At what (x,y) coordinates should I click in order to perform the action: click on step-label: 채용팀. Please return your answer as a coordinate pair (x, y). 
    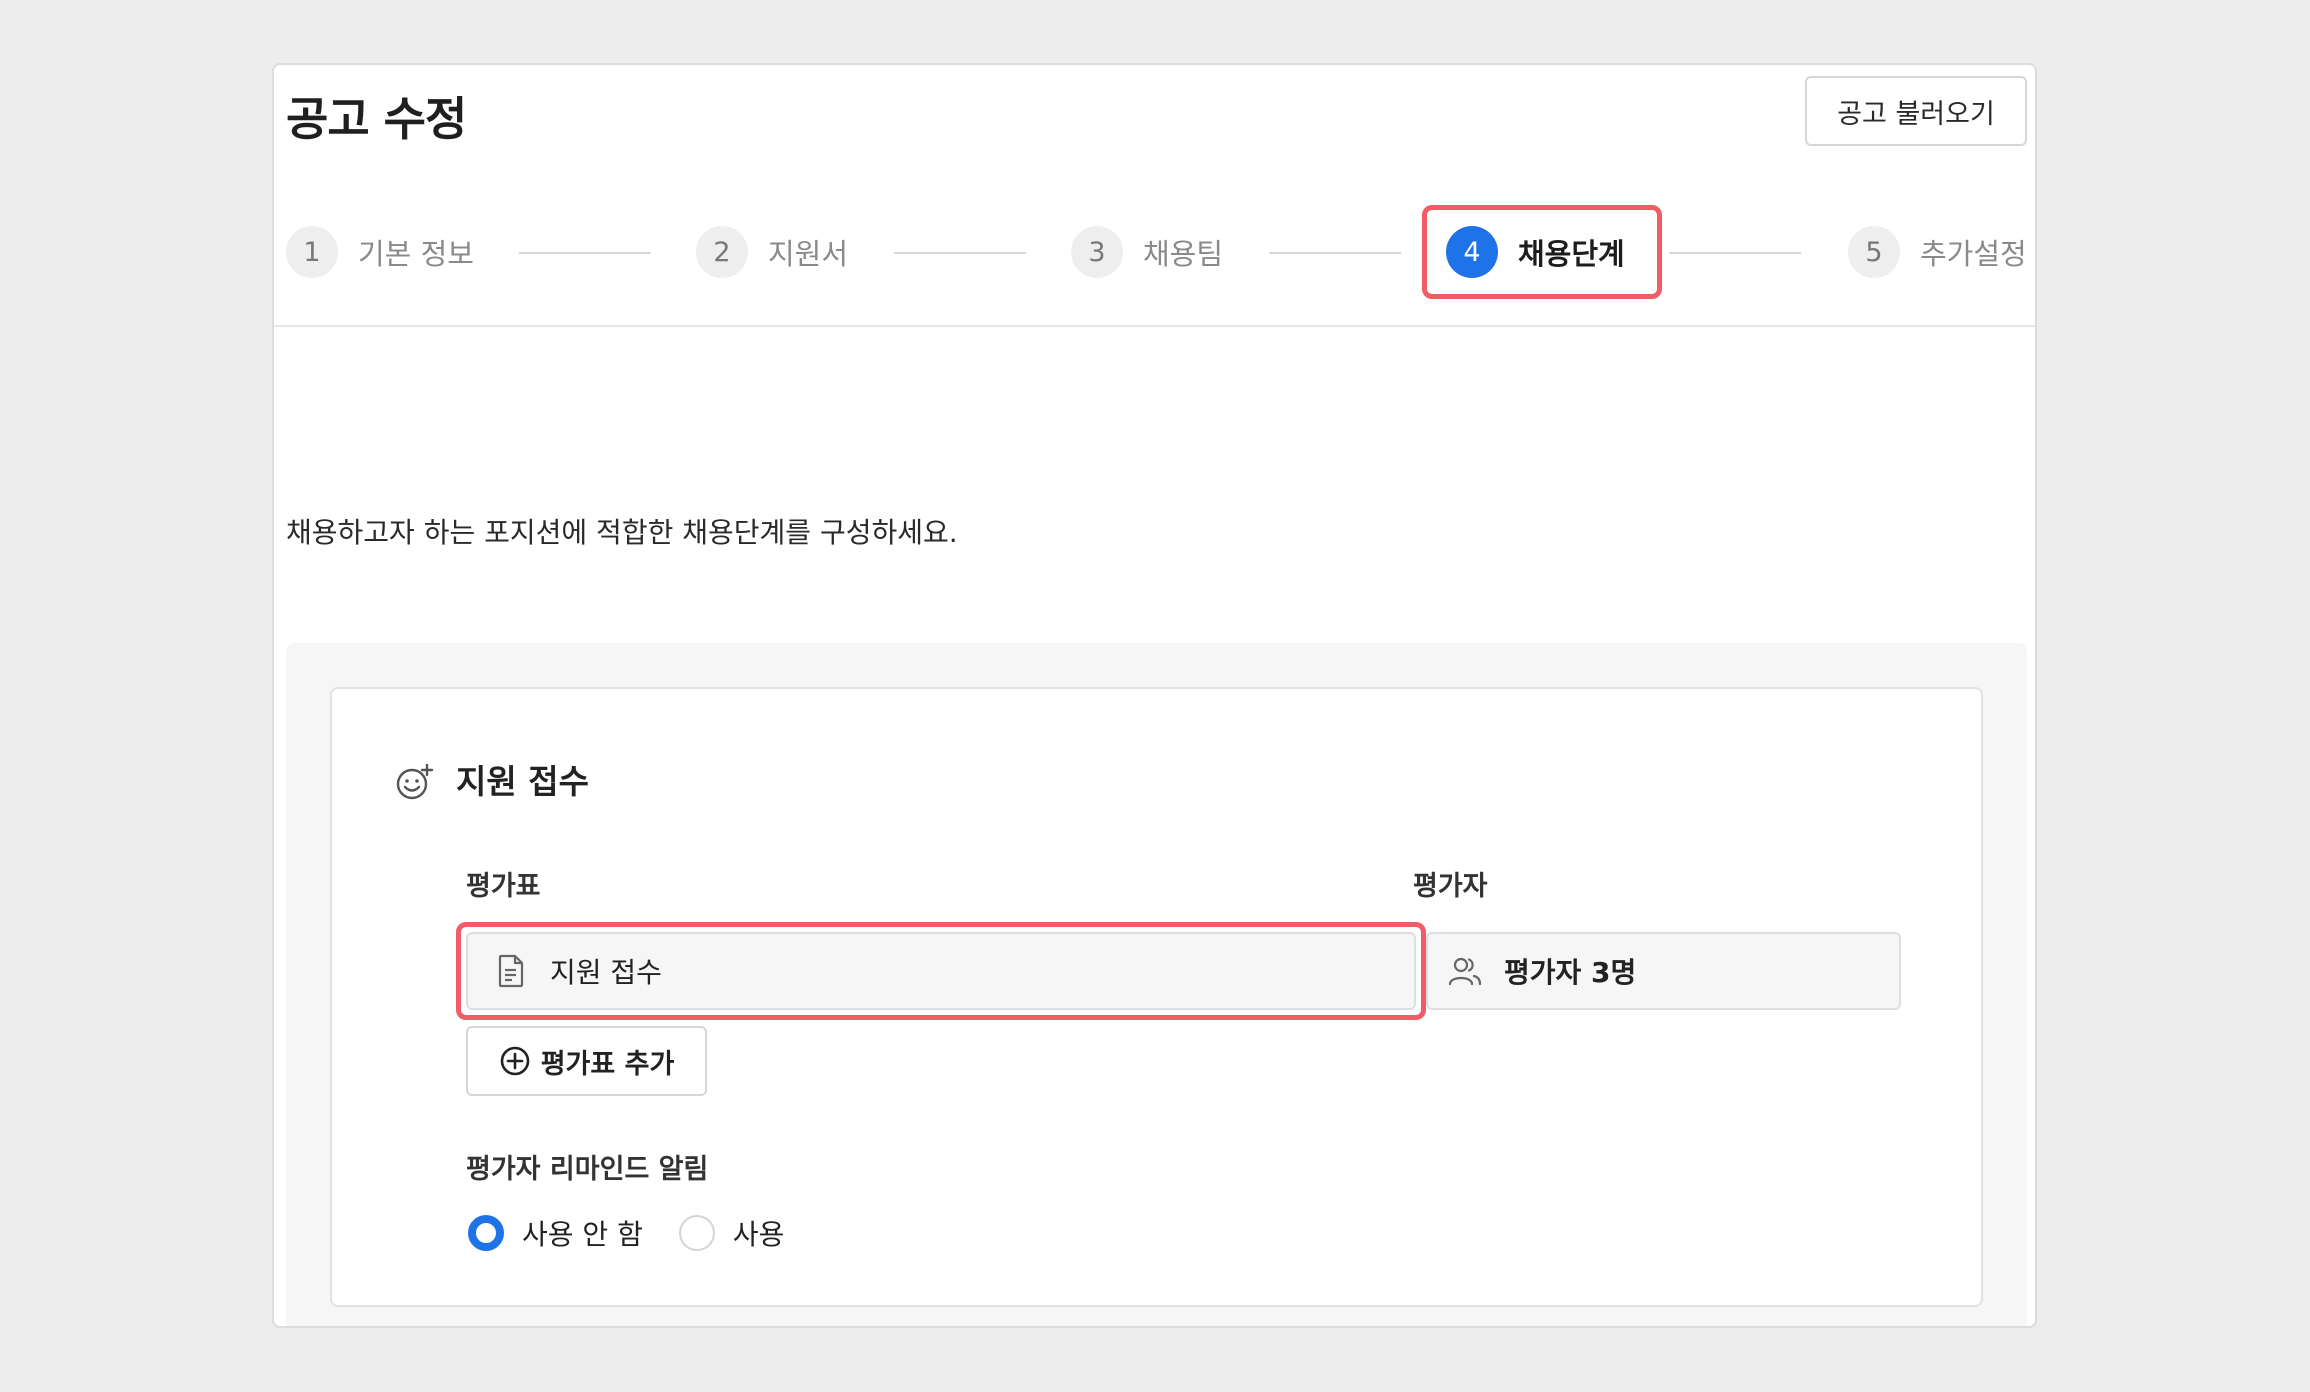
    Looking at the image, I should click on (1183, 254).